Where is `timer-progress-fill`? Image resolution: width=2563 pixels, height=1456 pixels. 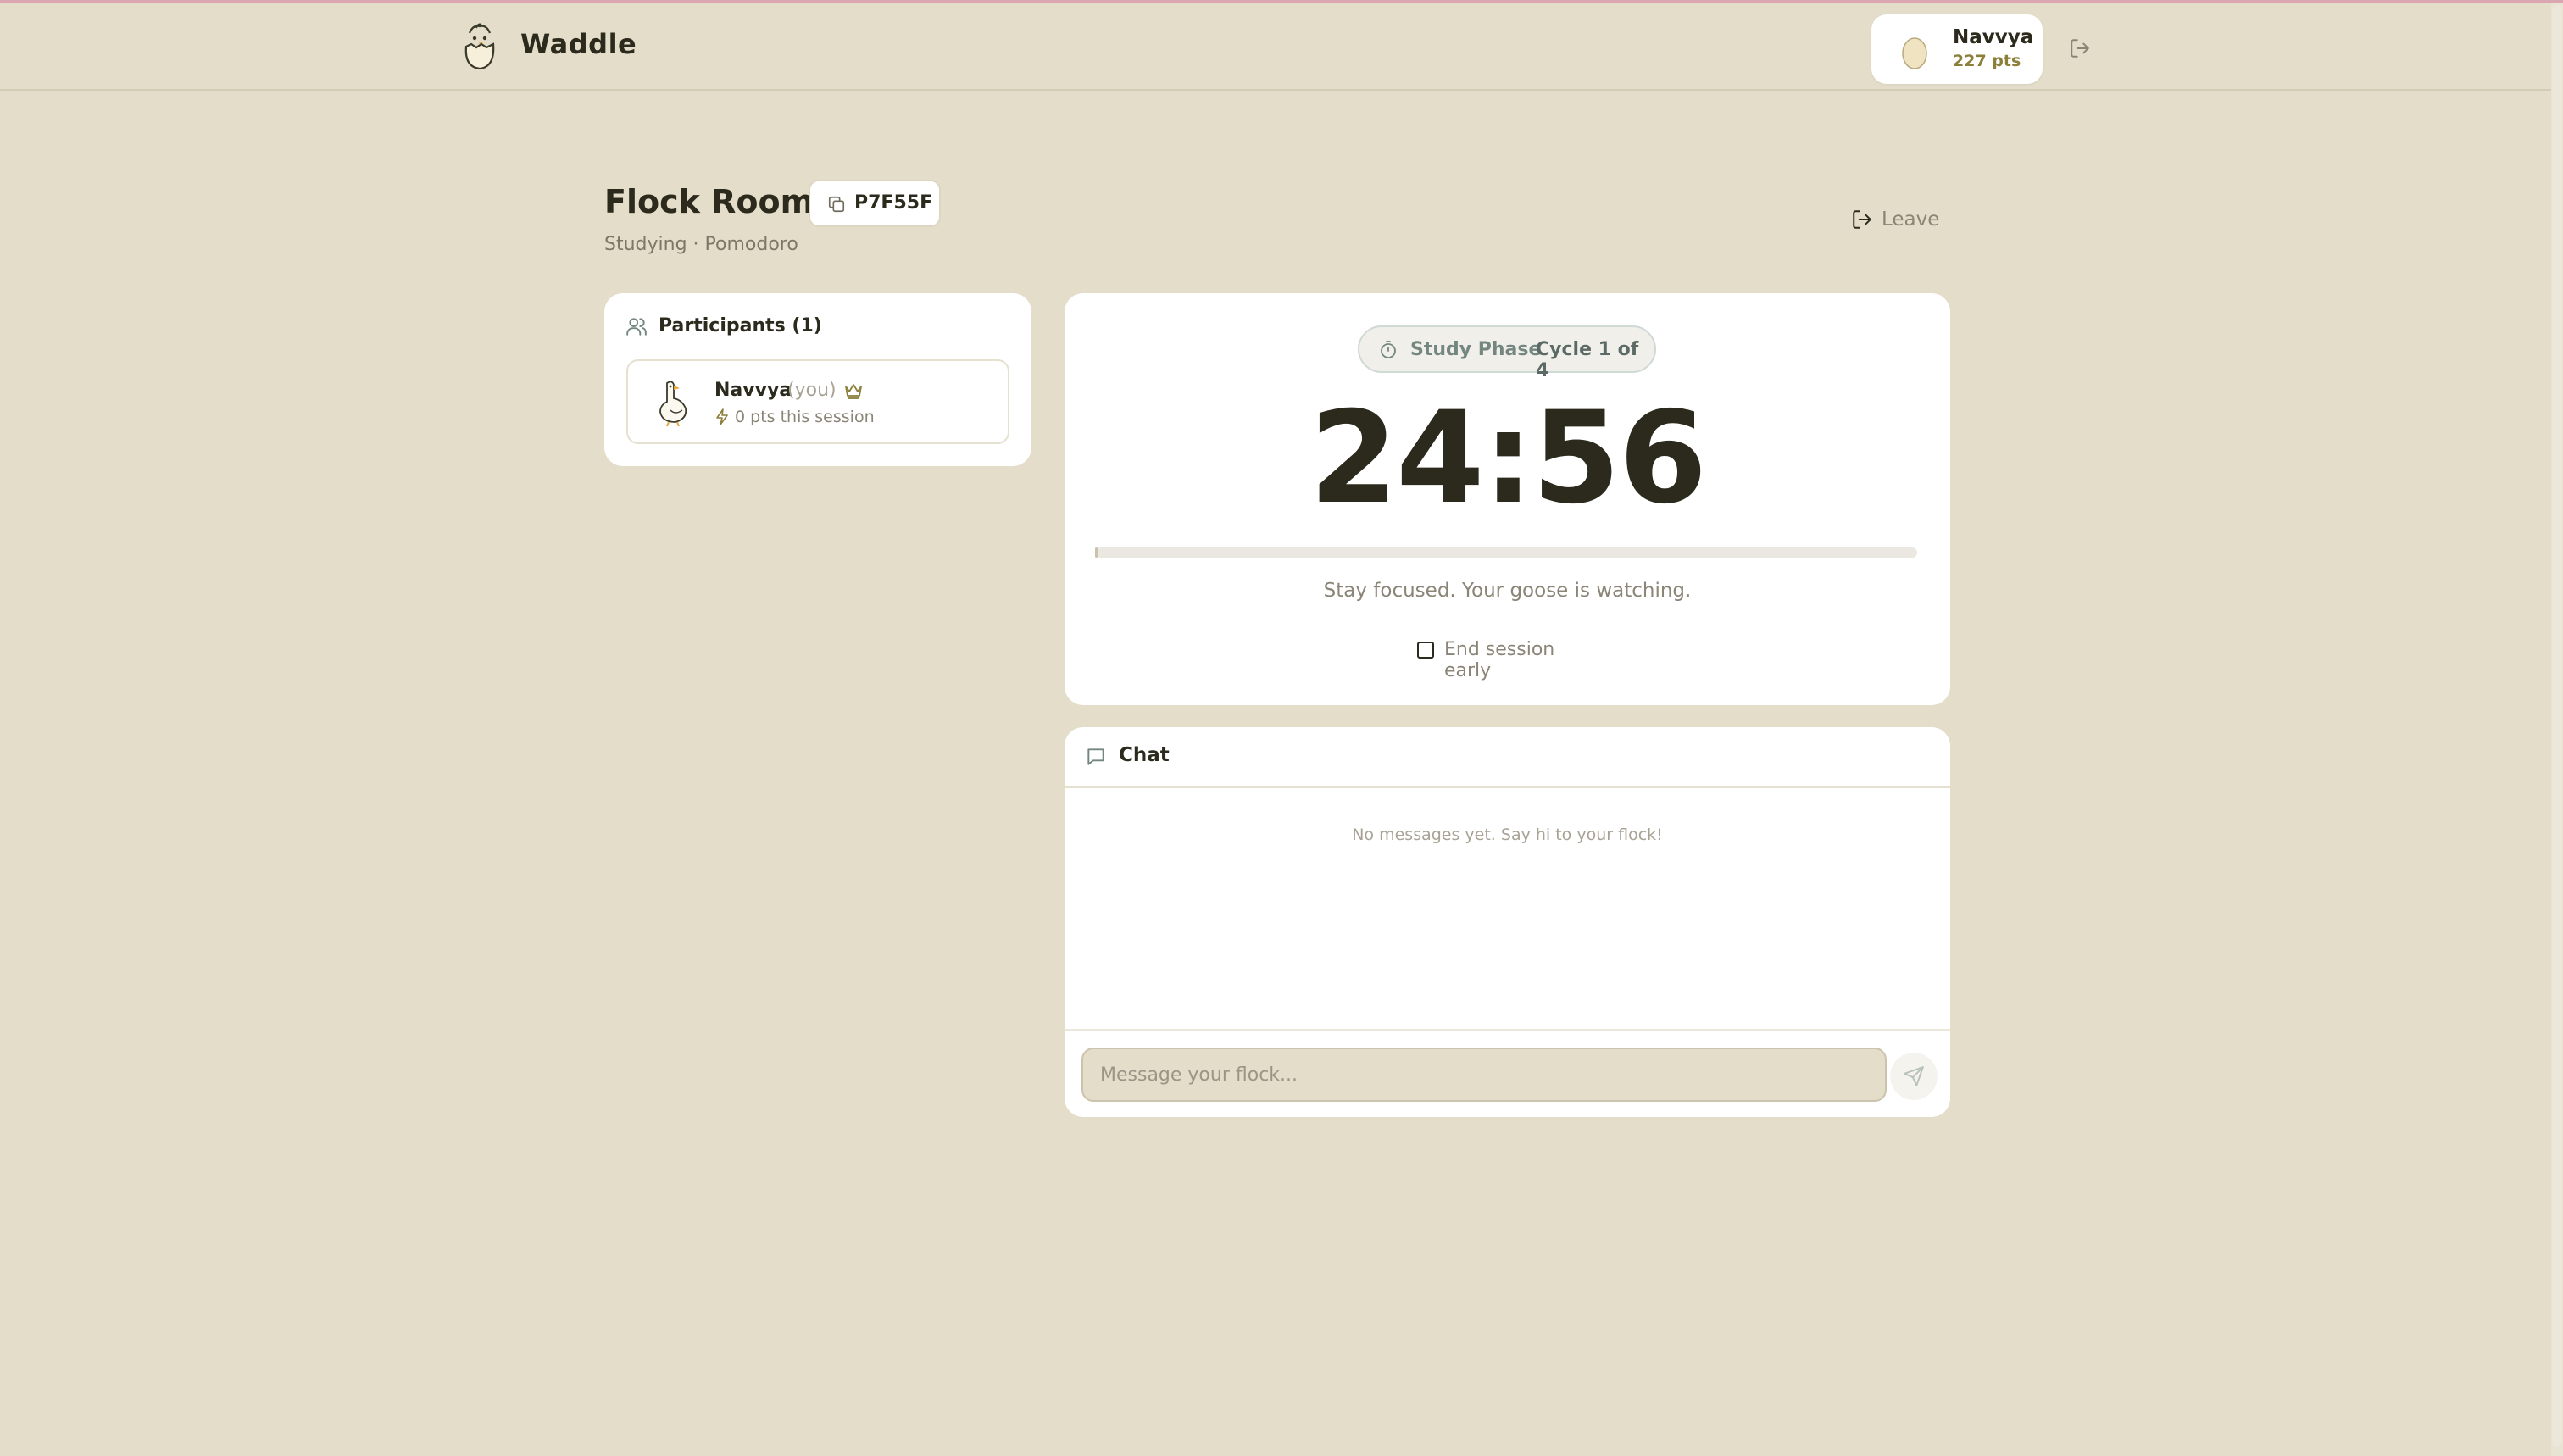 timer-progress-fill is located at coordinates (1096, 553).